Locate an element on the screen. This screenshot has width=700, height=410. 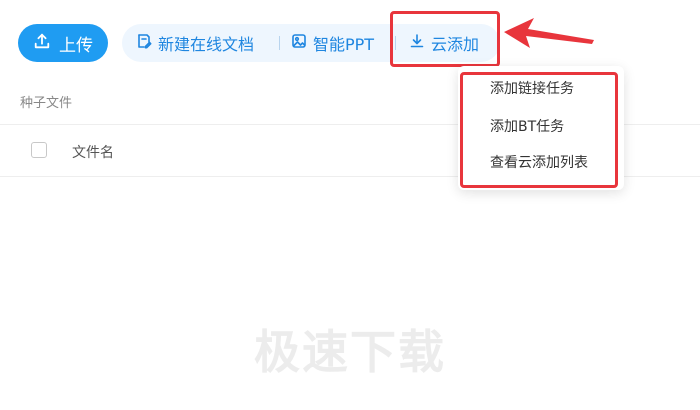
cloud-add-button: 云添加 is located at coordinates (444, 43).